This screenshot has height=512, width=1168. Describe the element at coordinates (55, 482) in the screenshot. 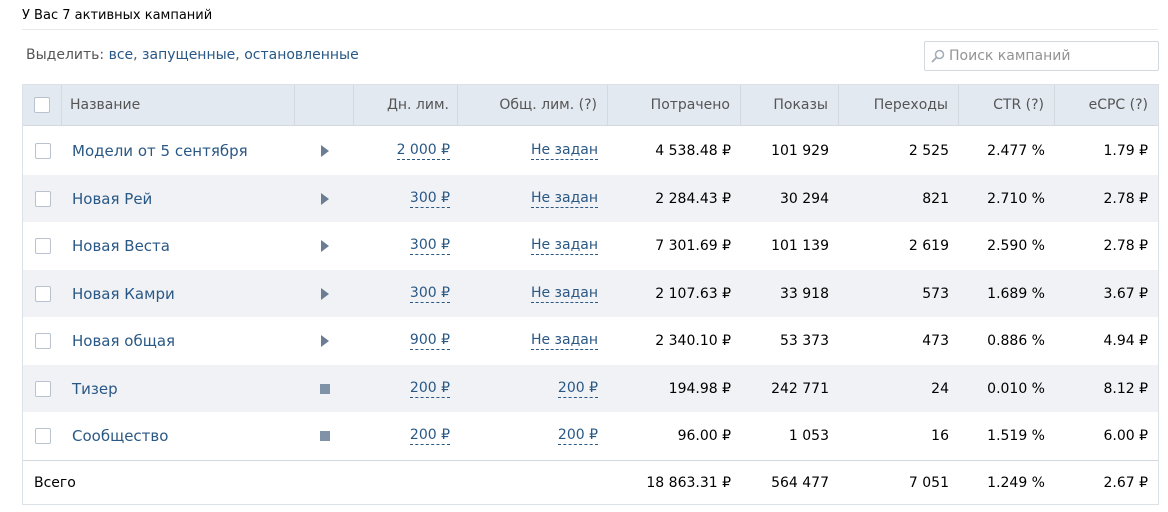

I see `total-label: Всего` at that location.